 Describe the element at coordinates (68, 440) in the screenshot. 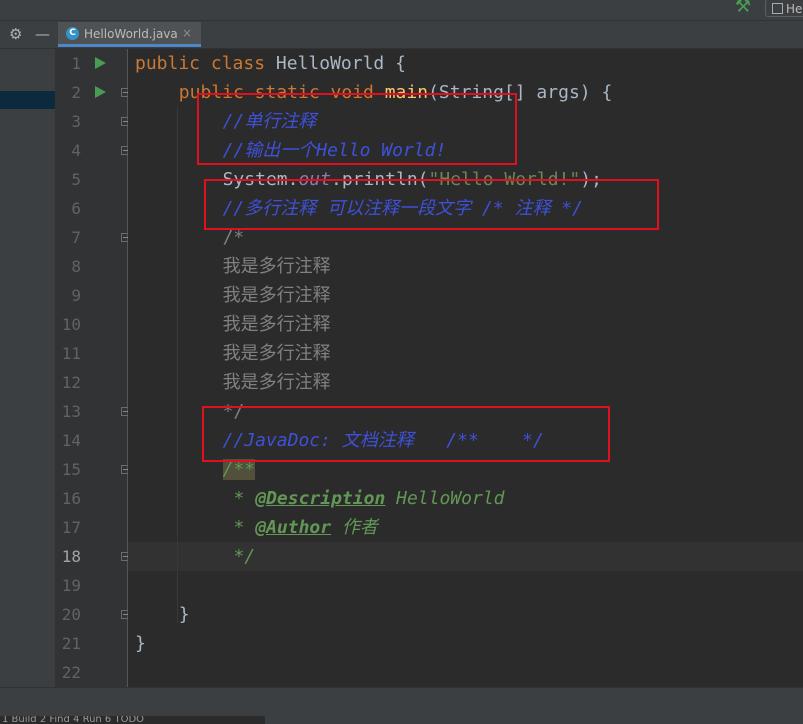

I see `line-number: 14` at that location.